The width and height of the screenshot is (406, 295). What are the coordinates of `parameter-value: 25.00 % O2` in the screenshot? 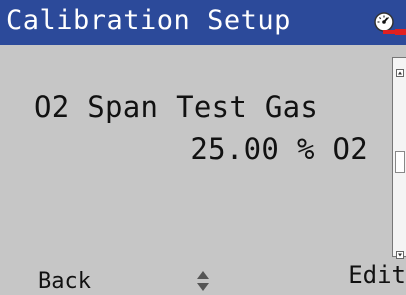 It's located at (279, 149).